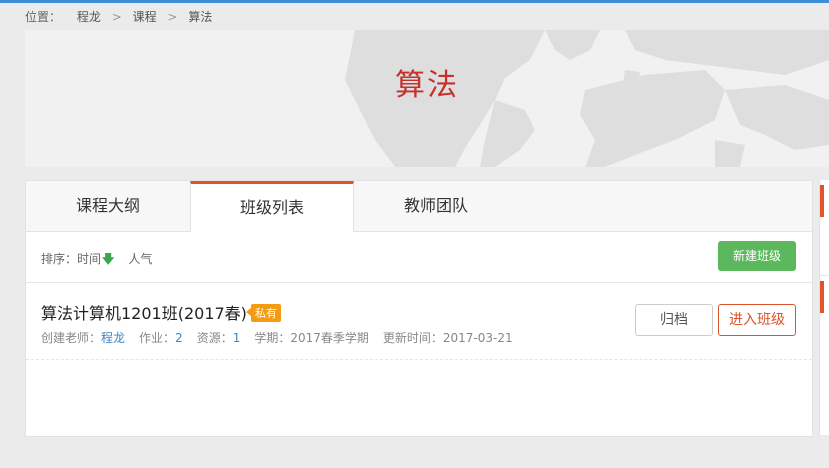  I want to click on sort-label: 排序：, so click(59, 259).